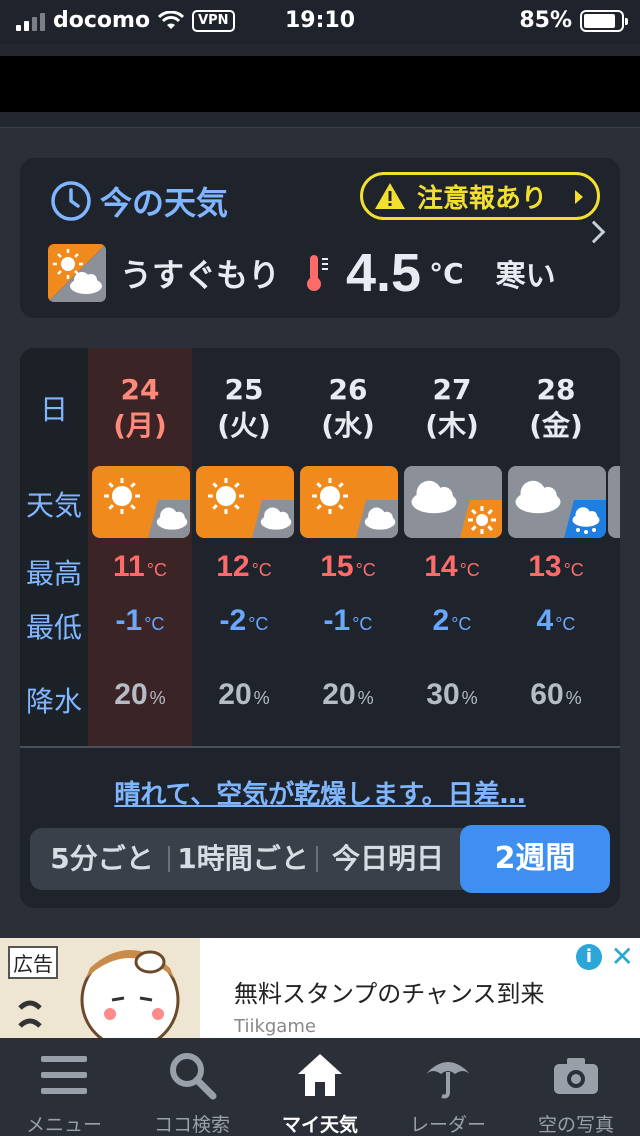  I want to click on ad-advertiser: Tiikgame, so click(275, 1026).